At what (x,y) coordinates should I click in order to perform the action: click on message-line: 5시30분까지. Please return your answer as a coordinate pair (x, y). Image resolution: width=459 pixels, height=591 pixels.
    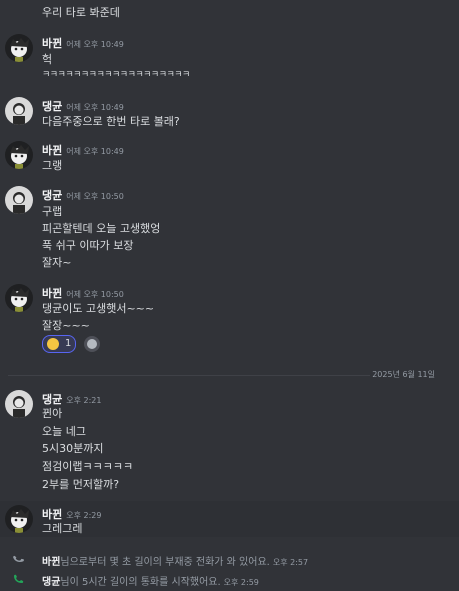
    Looking at the image, I should click on (73, 448).